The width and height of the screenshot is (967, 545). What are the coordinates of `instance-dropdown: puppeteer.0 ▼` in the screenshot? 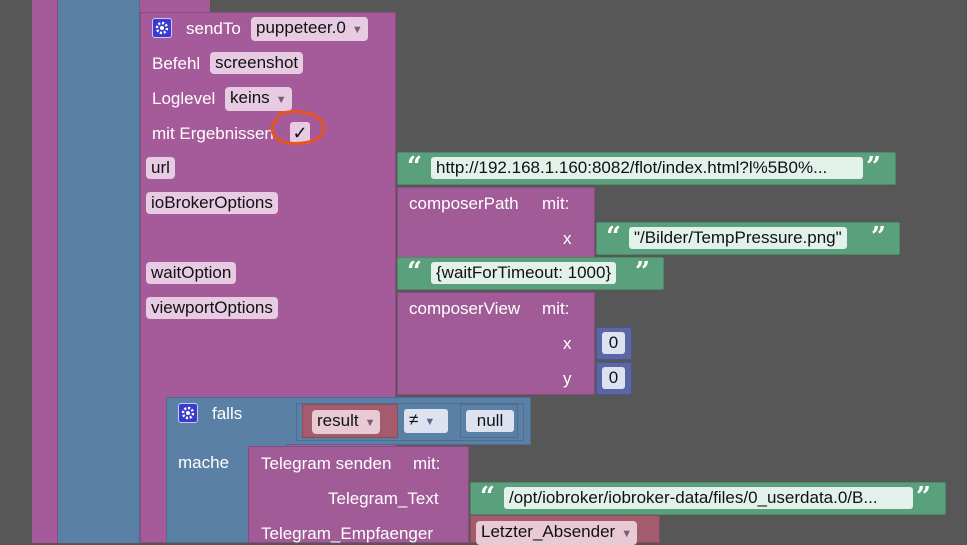 It's located at (309, 29).